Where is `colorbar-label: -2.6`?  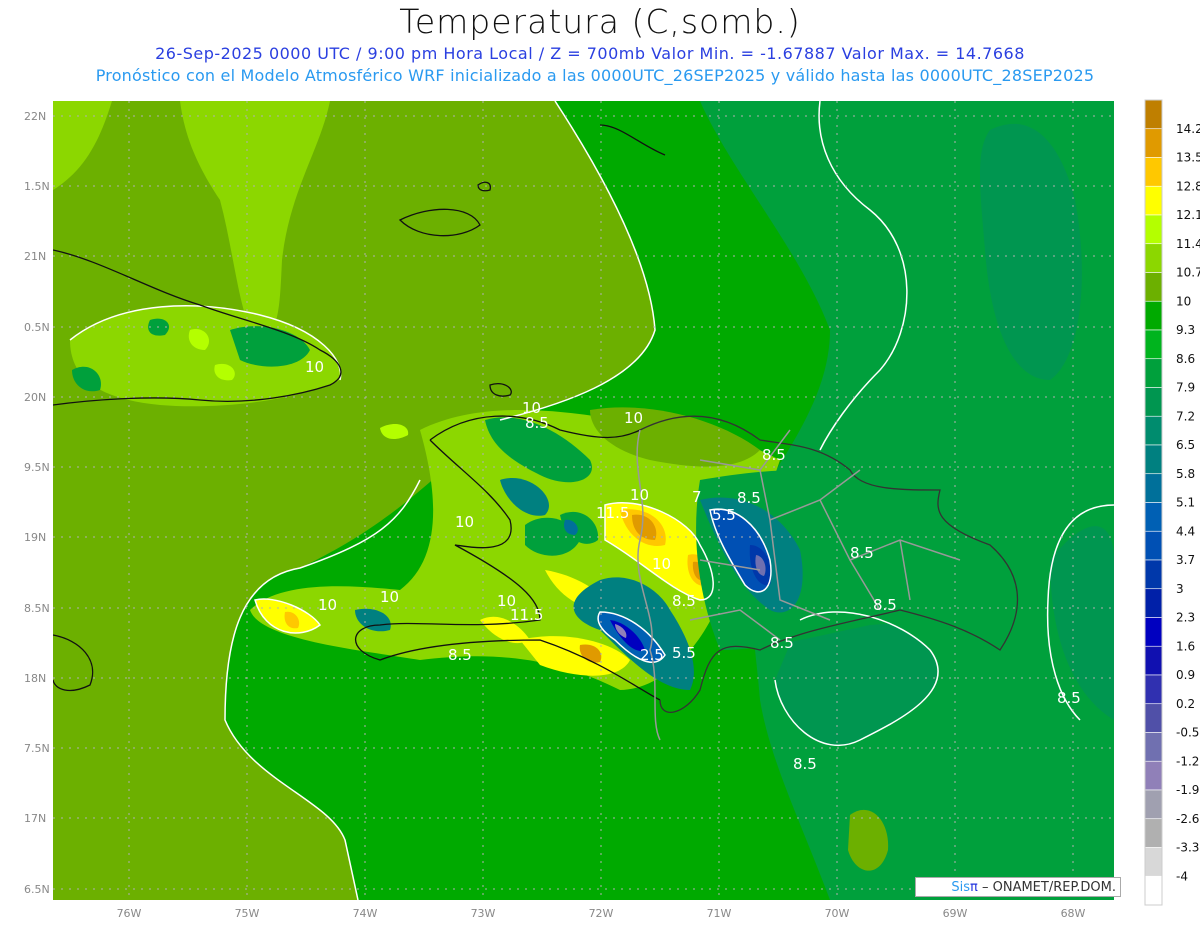
colorbar-label: -2.6 is located at coordinates (1187, 819).